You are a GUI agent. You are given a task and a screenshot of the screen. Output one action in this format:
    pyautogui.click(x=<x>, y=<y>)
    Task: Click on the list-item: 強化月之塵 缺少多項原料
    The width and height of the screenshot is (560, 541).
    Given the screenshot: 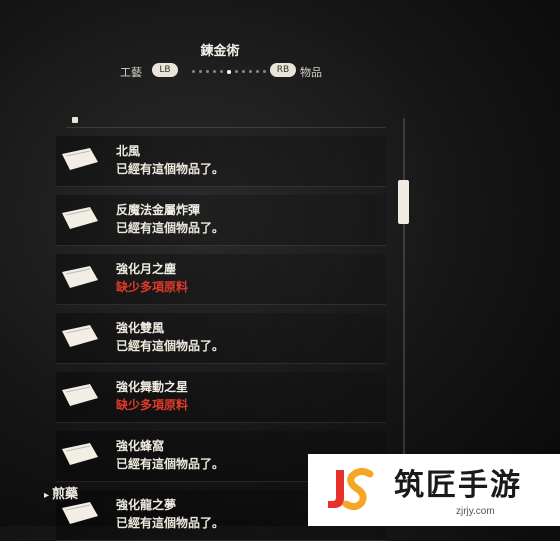 What is the action you would take?
    pyautogui.click(x=221, y=279)
    